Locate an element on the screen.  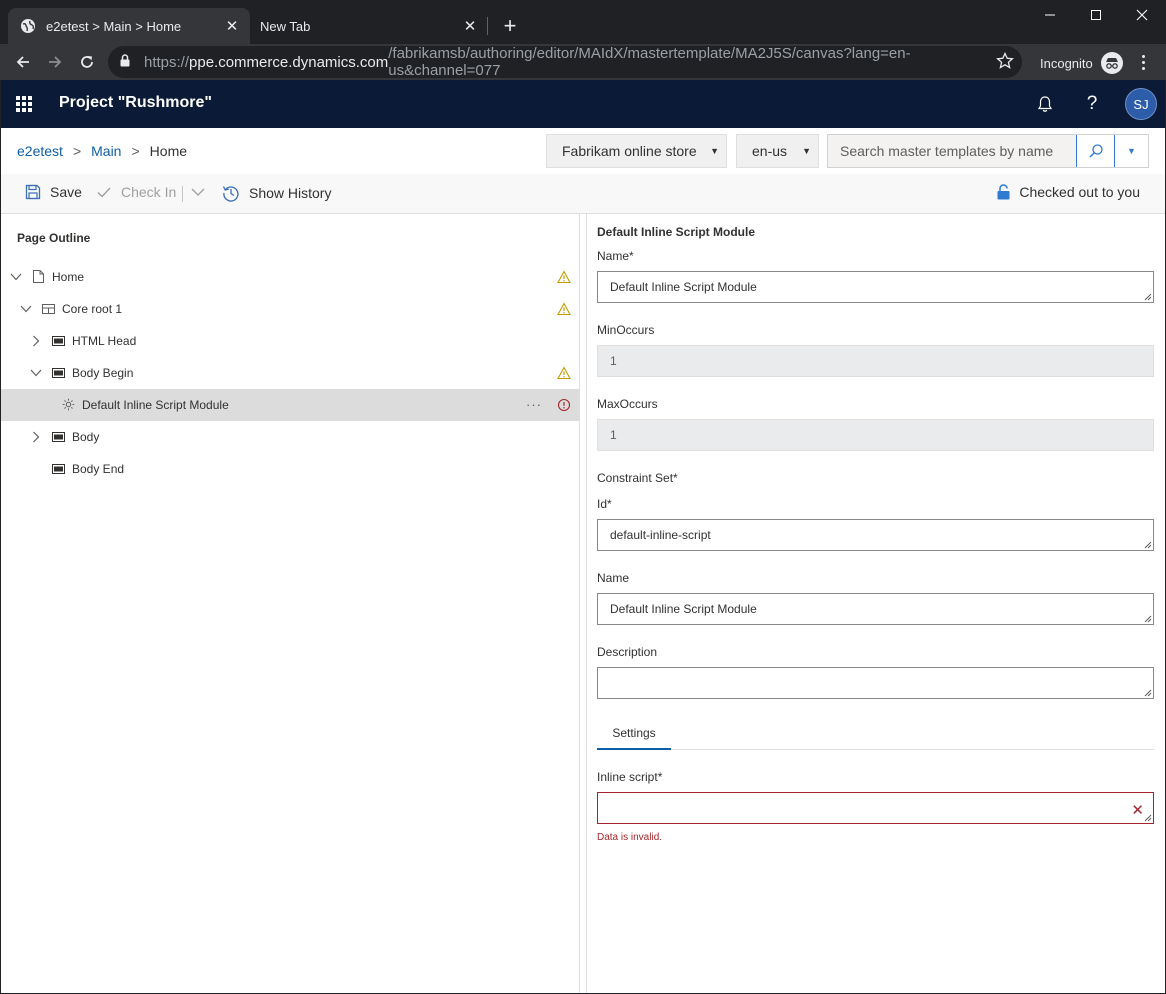
max-occurs-field: 1 is located at coordinates (875, 435).